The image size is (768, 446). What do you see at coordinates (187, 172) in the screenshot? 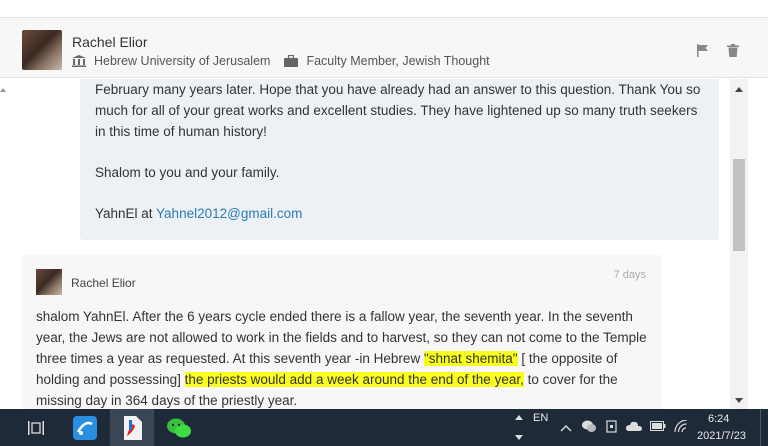
I see `message-paragraph: Shalom to you and your family.` at bounding box center [187, 172].